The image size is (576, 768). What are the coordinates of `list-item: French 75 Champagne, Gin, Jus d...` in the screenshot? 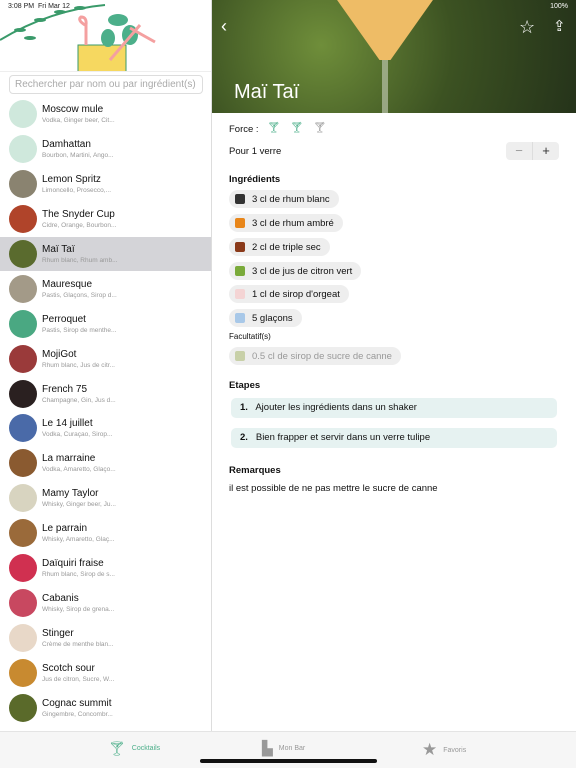 It's located at (105, 393).